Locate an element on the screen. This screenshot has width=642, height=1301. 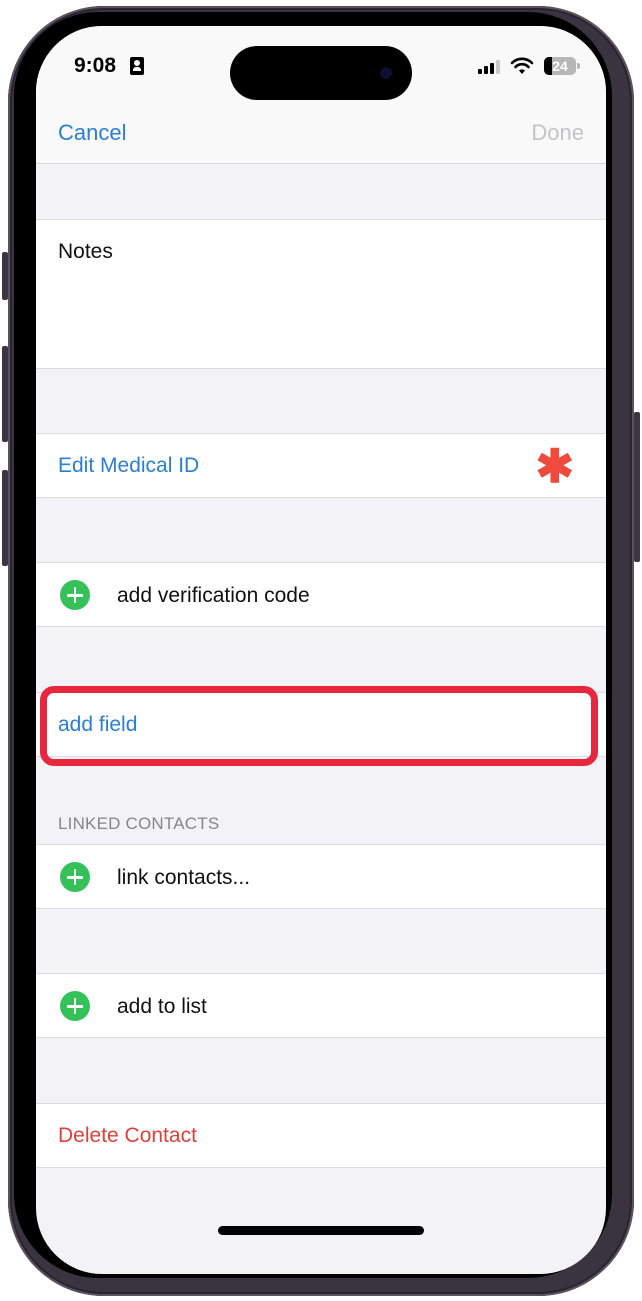
battery-level: 24 is located at coordinates (560, 66).